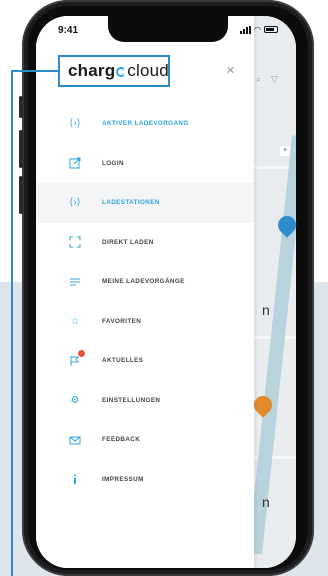  What do you see at coordinates (123, 479) in the screenshot?
I see `menu-item-label: IMPRESSUM` at bounding box center [123, 479].